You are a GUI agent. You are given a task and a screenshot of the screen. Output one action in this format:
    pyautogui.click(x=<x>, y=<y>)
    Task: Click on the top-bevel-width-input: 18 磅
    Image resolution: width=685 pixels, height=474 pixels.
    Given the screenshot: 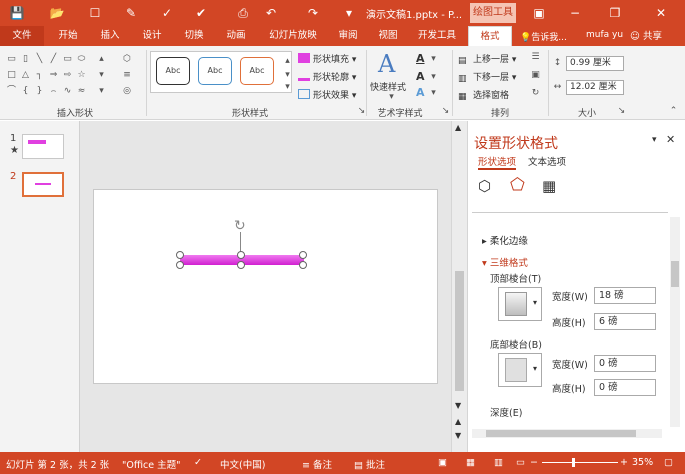 What is the action you would take?
    pyautogui.click(x=625, y=295)
    